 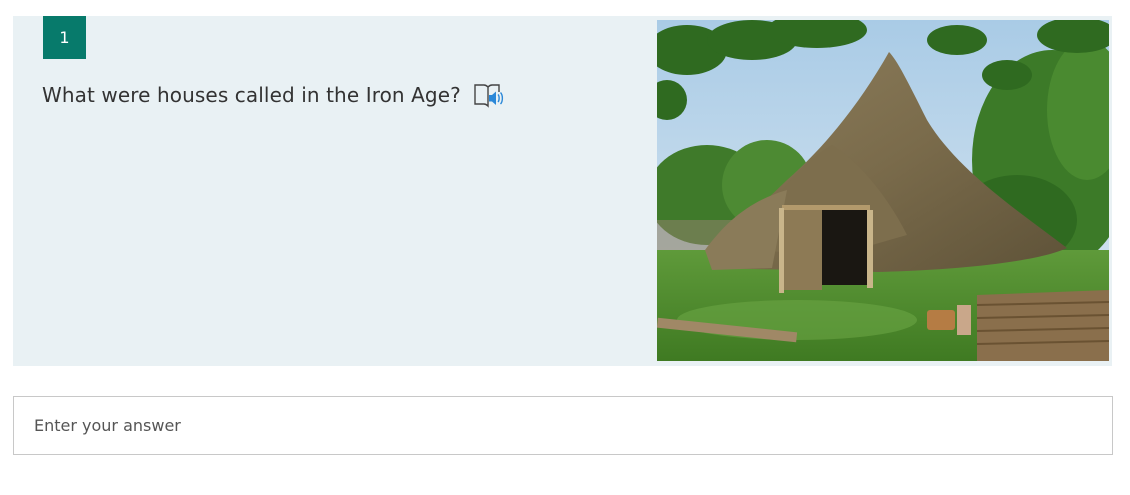 What do you see at coordinates (563, 425) in the screenshot?
I see `answer-input` at bounding box center [563, 425].